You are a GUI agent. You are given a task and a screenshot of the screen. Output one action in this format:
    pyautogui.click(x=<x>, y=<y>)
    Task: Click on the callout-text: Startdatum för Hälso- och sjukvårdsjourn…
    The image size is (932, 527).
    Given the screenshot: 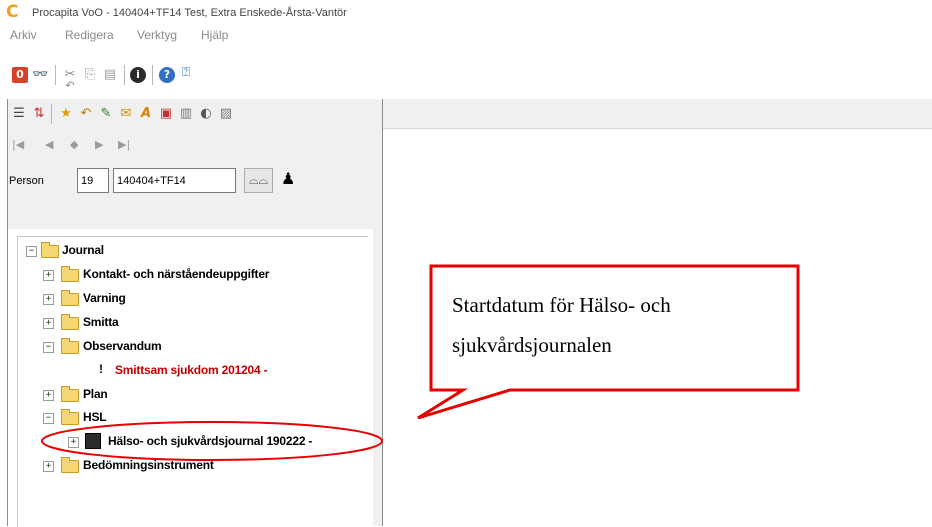 What is the action you would take?
    pyautogui.click(x=617, y=325)
    